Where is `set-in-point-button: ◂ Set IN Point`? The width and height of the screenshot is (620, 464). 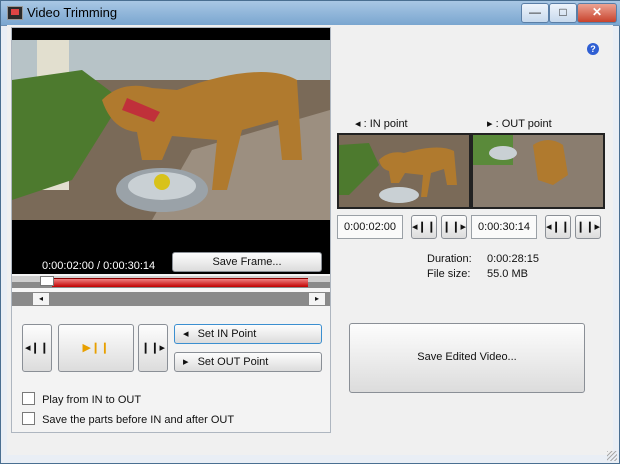
set-in-point-button: ◂ Set IN Point is located at coordinates (248, 334).